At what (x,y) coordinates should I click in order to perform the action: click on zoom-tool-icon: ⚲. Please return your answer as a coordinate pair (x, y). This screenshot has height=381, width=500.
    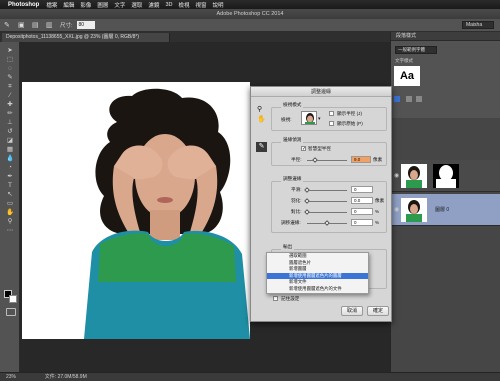
    Looking at the image, I should click on (10, 221).